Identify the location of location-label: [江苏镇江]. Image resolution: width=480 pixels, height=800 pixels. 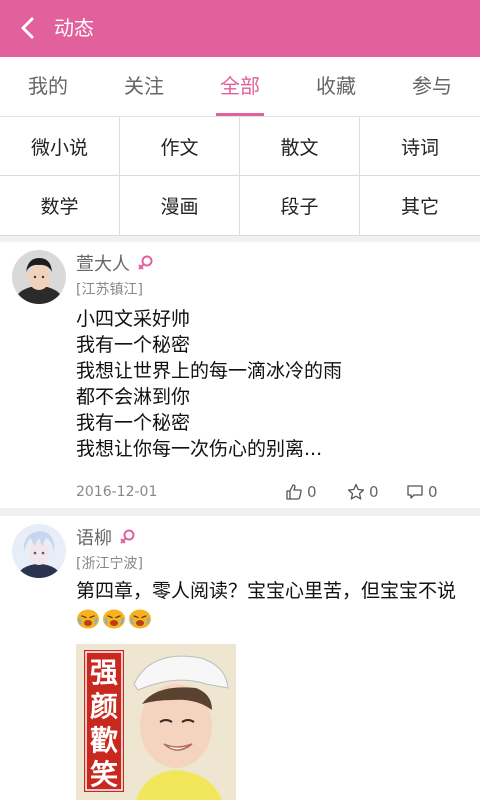
(109, 290).